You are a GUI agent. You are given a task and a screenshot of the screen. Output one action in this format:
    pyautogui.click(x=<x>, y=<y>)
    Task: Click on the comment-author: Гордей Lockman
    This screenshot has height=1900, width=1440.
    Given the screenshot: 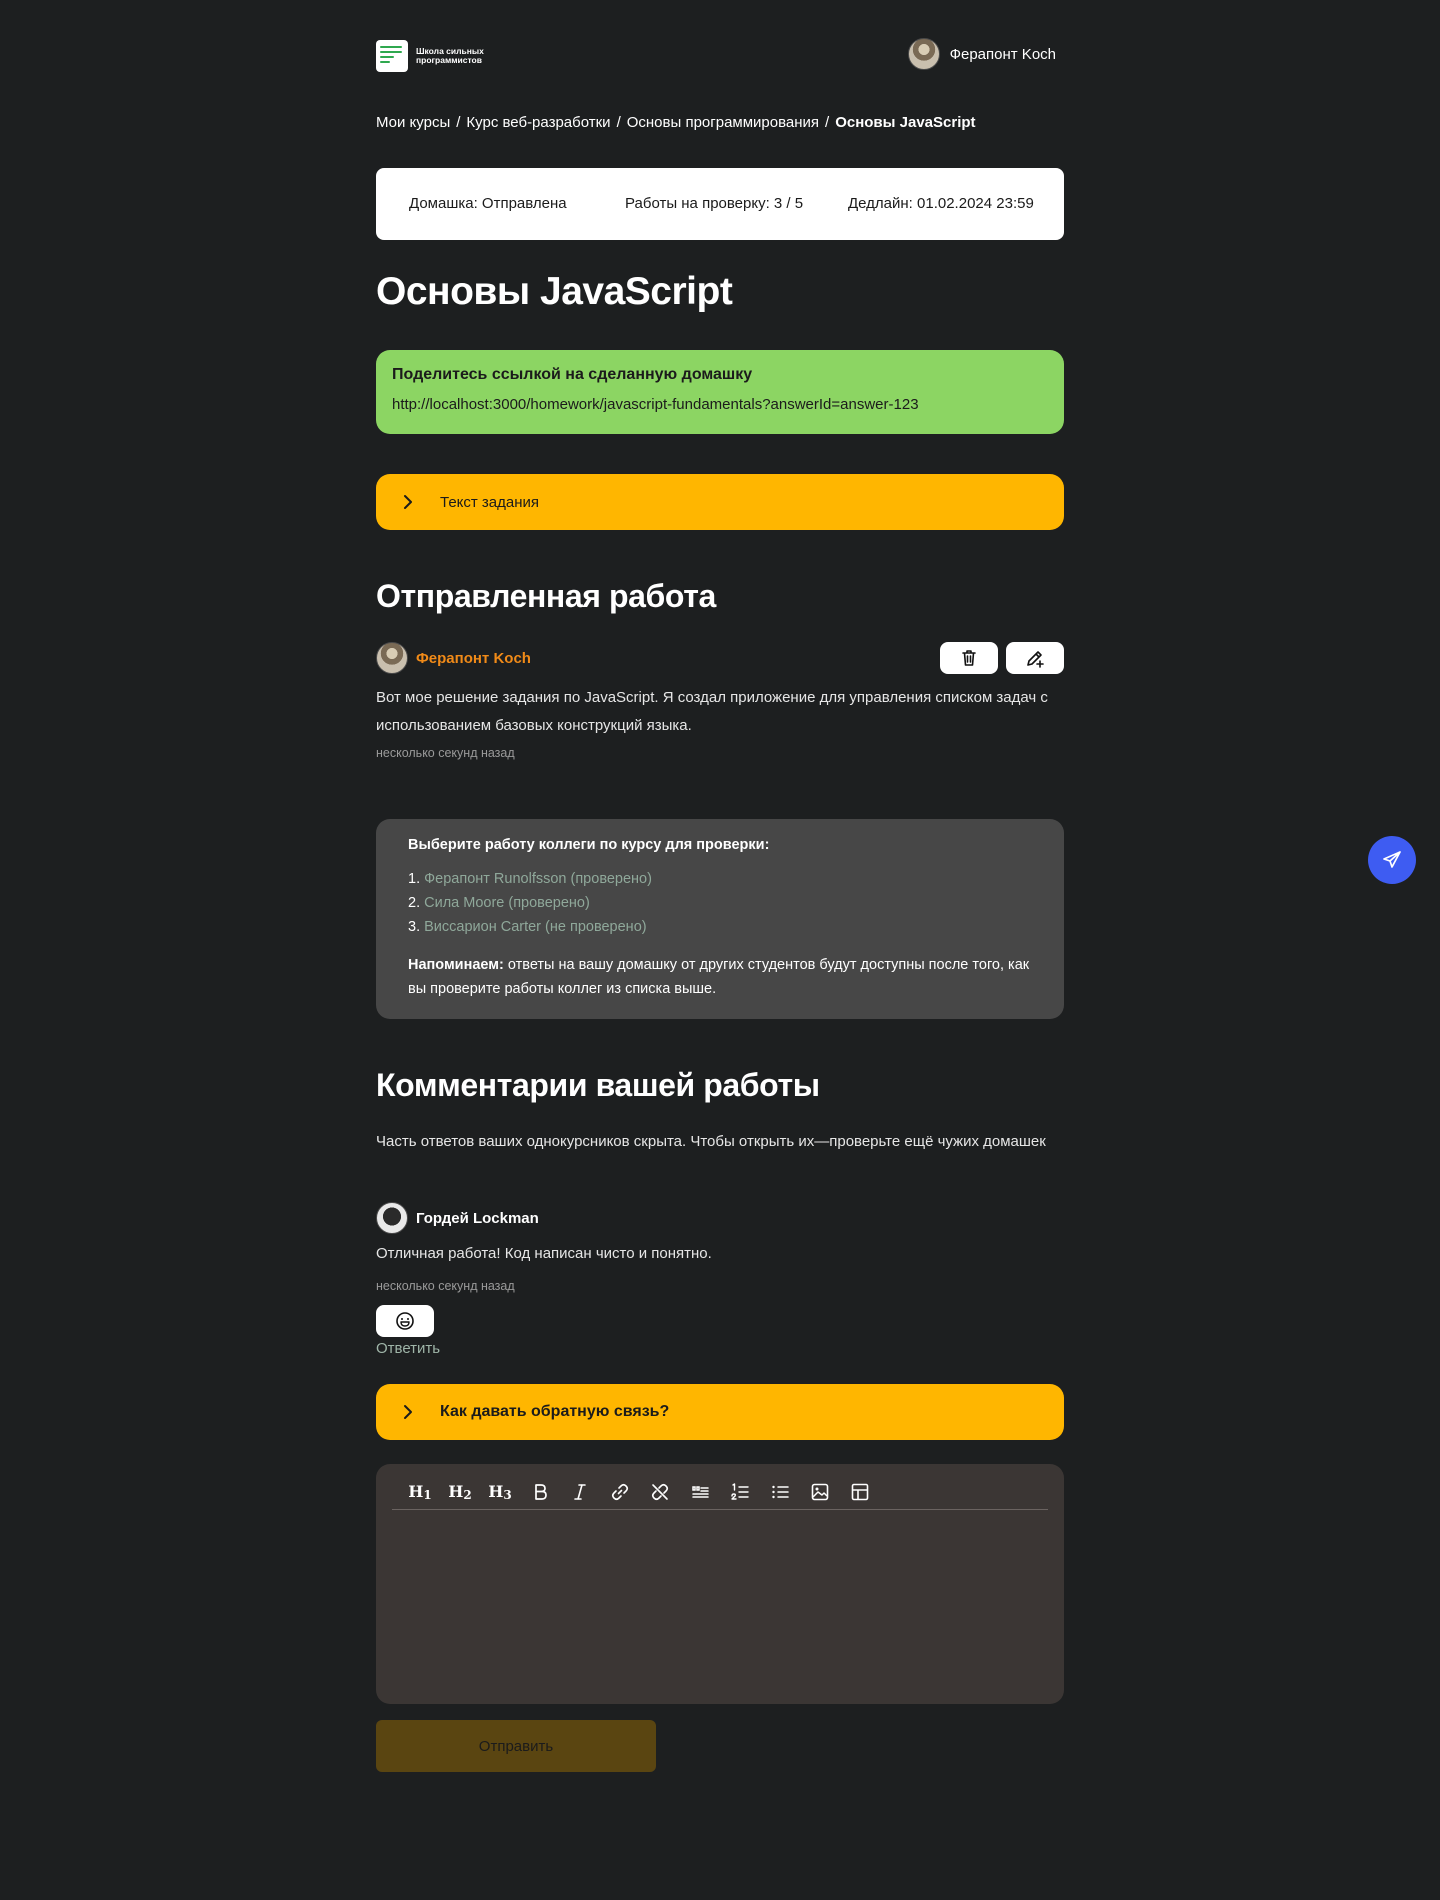 What is the action you would take?
    pyautogui.click(x=457, y=1218)
    